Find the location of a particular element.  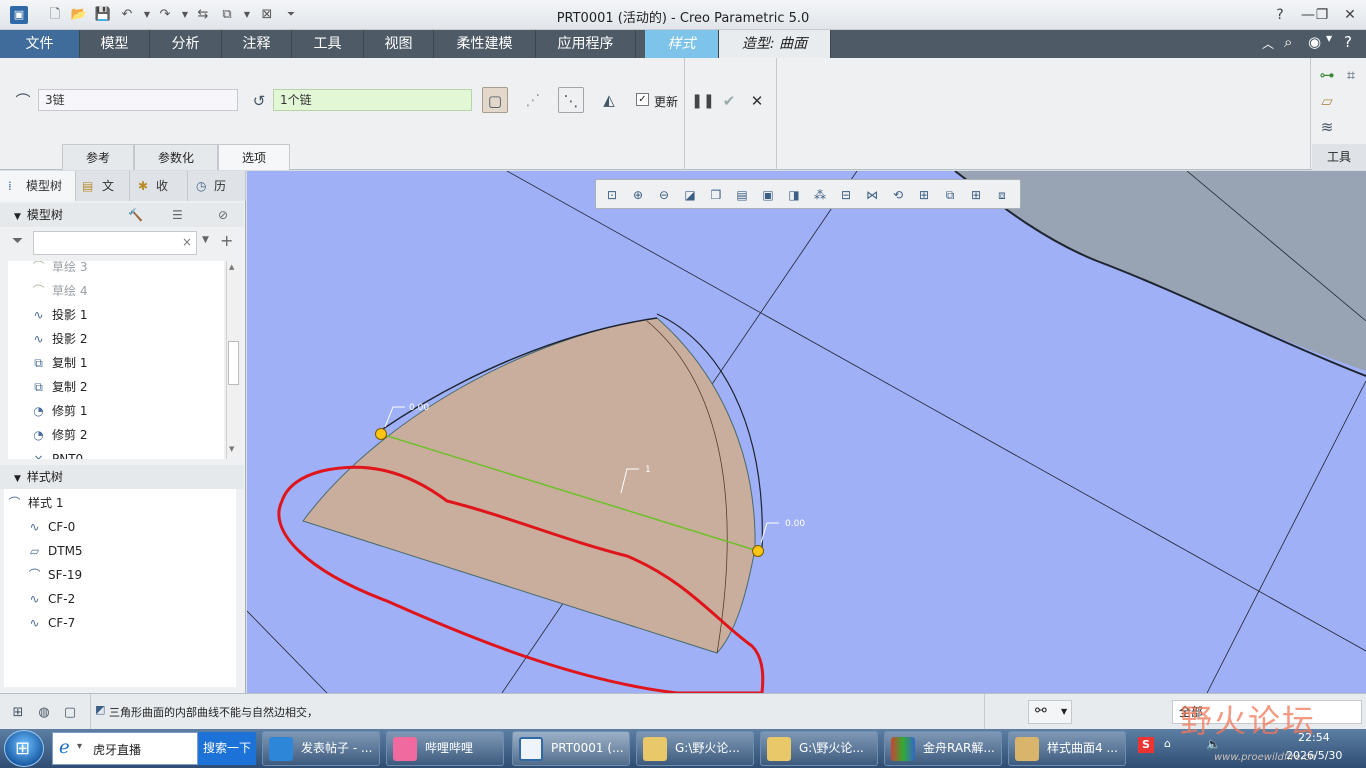

help-icon: ? is located at coordinates (1348, 42).